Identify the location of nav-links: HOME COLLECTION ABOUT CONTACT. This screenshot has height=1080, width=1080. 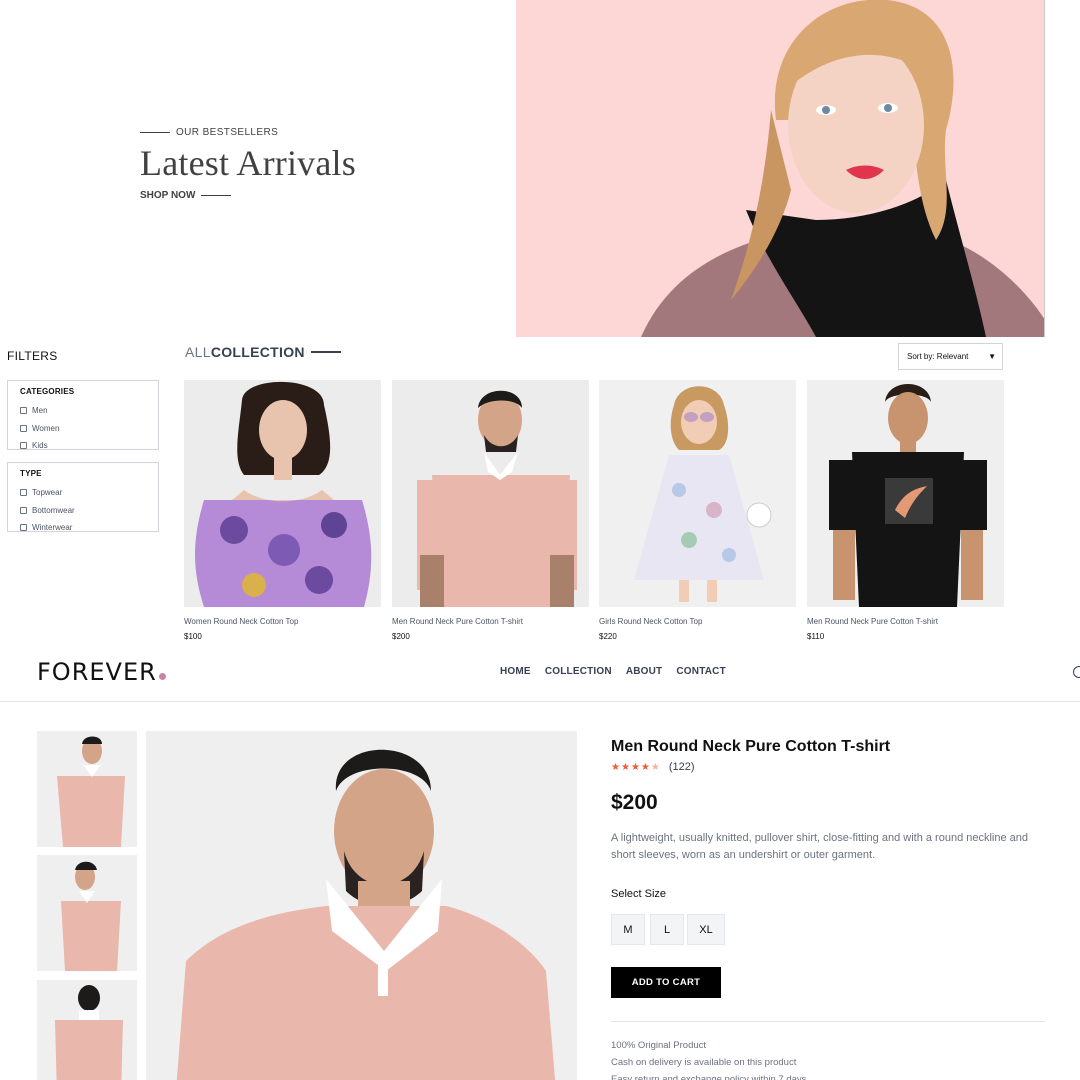
(613, 671).